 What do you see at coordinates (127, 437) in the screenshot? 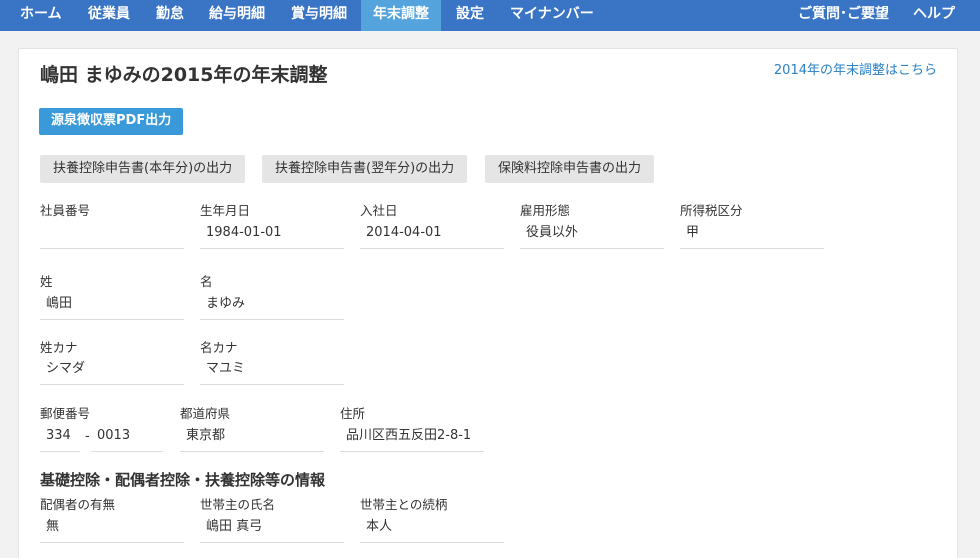
I see `postal-code-second-field: 0013` at bounding box center [127, 437].